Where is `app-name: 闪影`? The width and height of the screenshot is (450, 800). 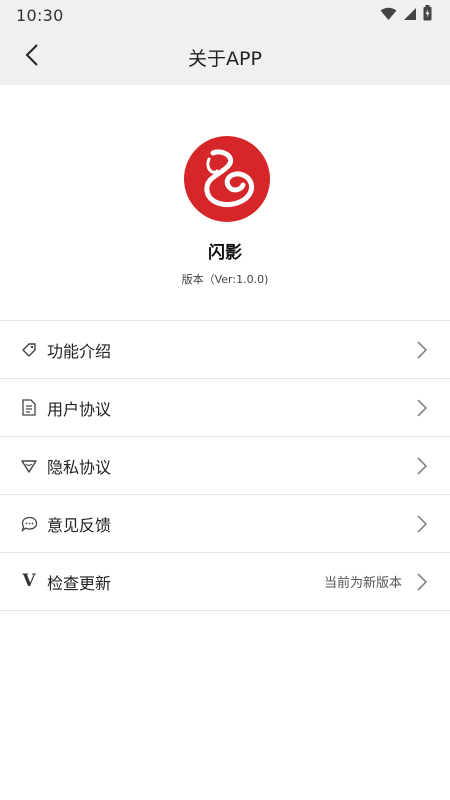
app-name: 闪影 is located at coordinates (225, 253).